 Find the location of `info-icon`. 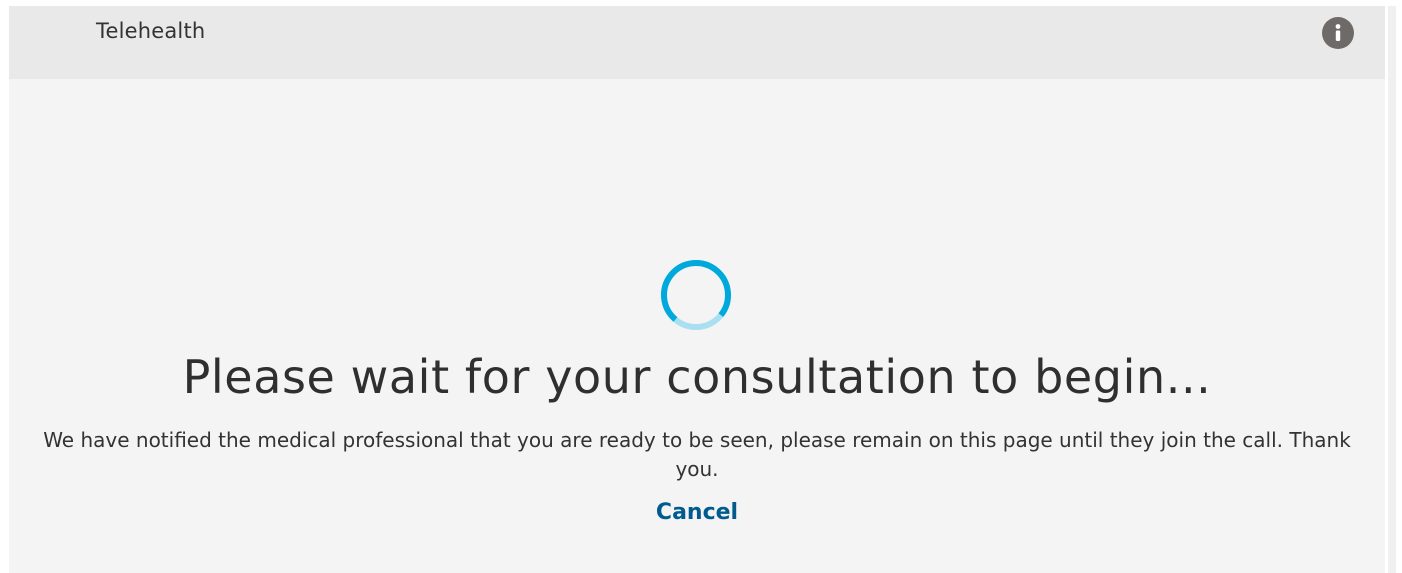

info-icon is located at coordinates (1338, 32).